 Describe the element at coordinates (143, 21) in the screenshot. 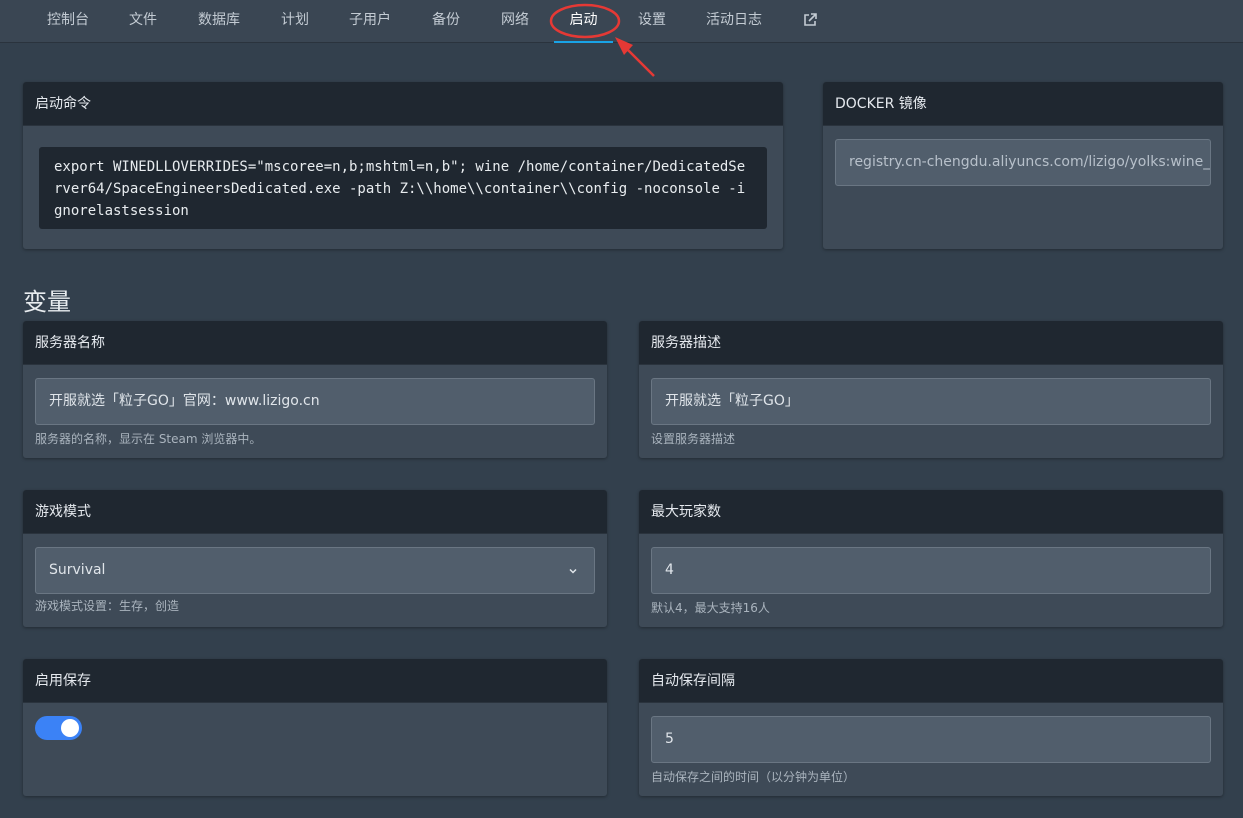

I see `tab-files: 文件` at that location.